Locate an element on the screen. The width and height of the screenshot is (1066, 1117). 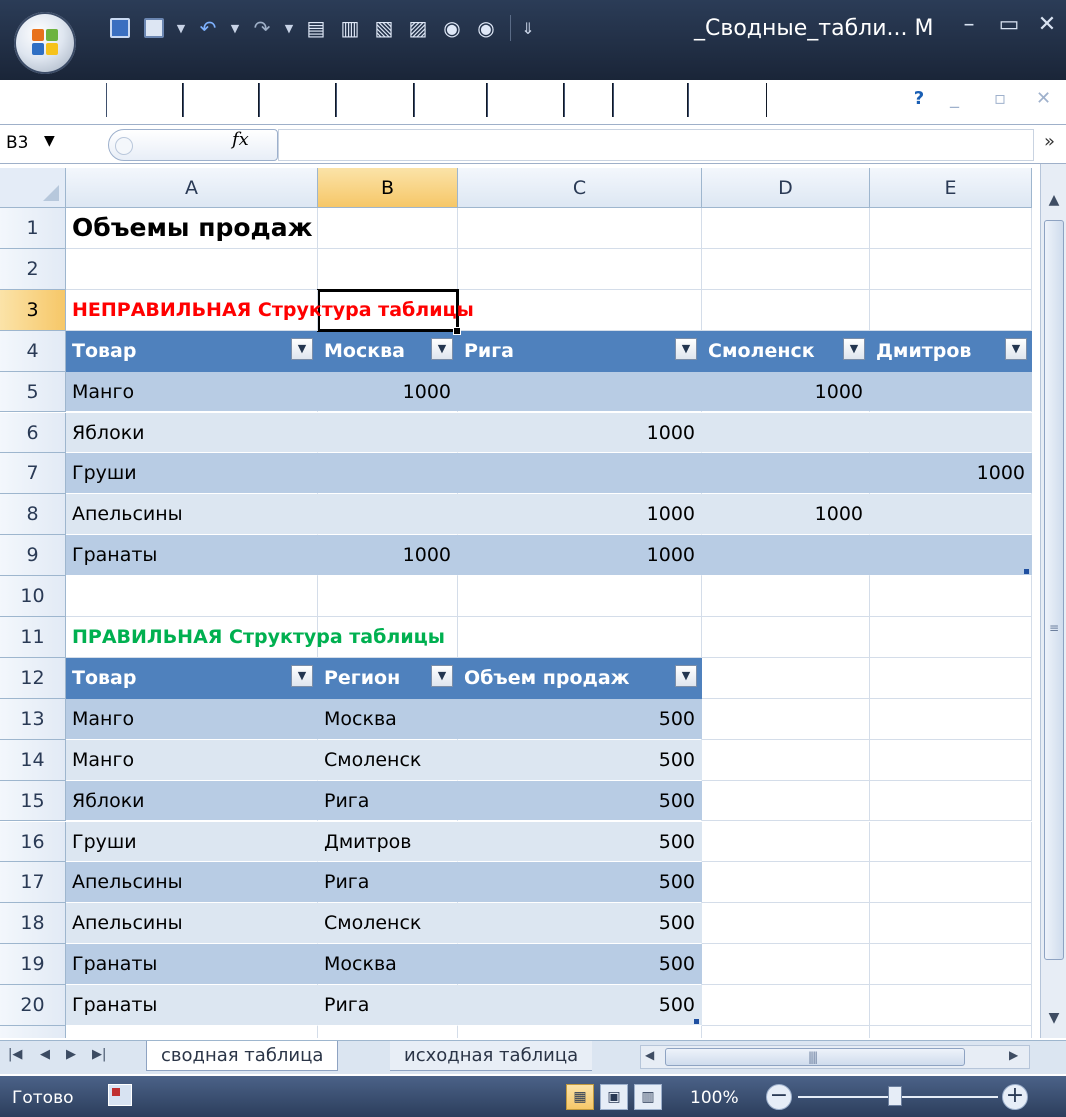
cell-a14: Манго is located at coordinates (192, 760).